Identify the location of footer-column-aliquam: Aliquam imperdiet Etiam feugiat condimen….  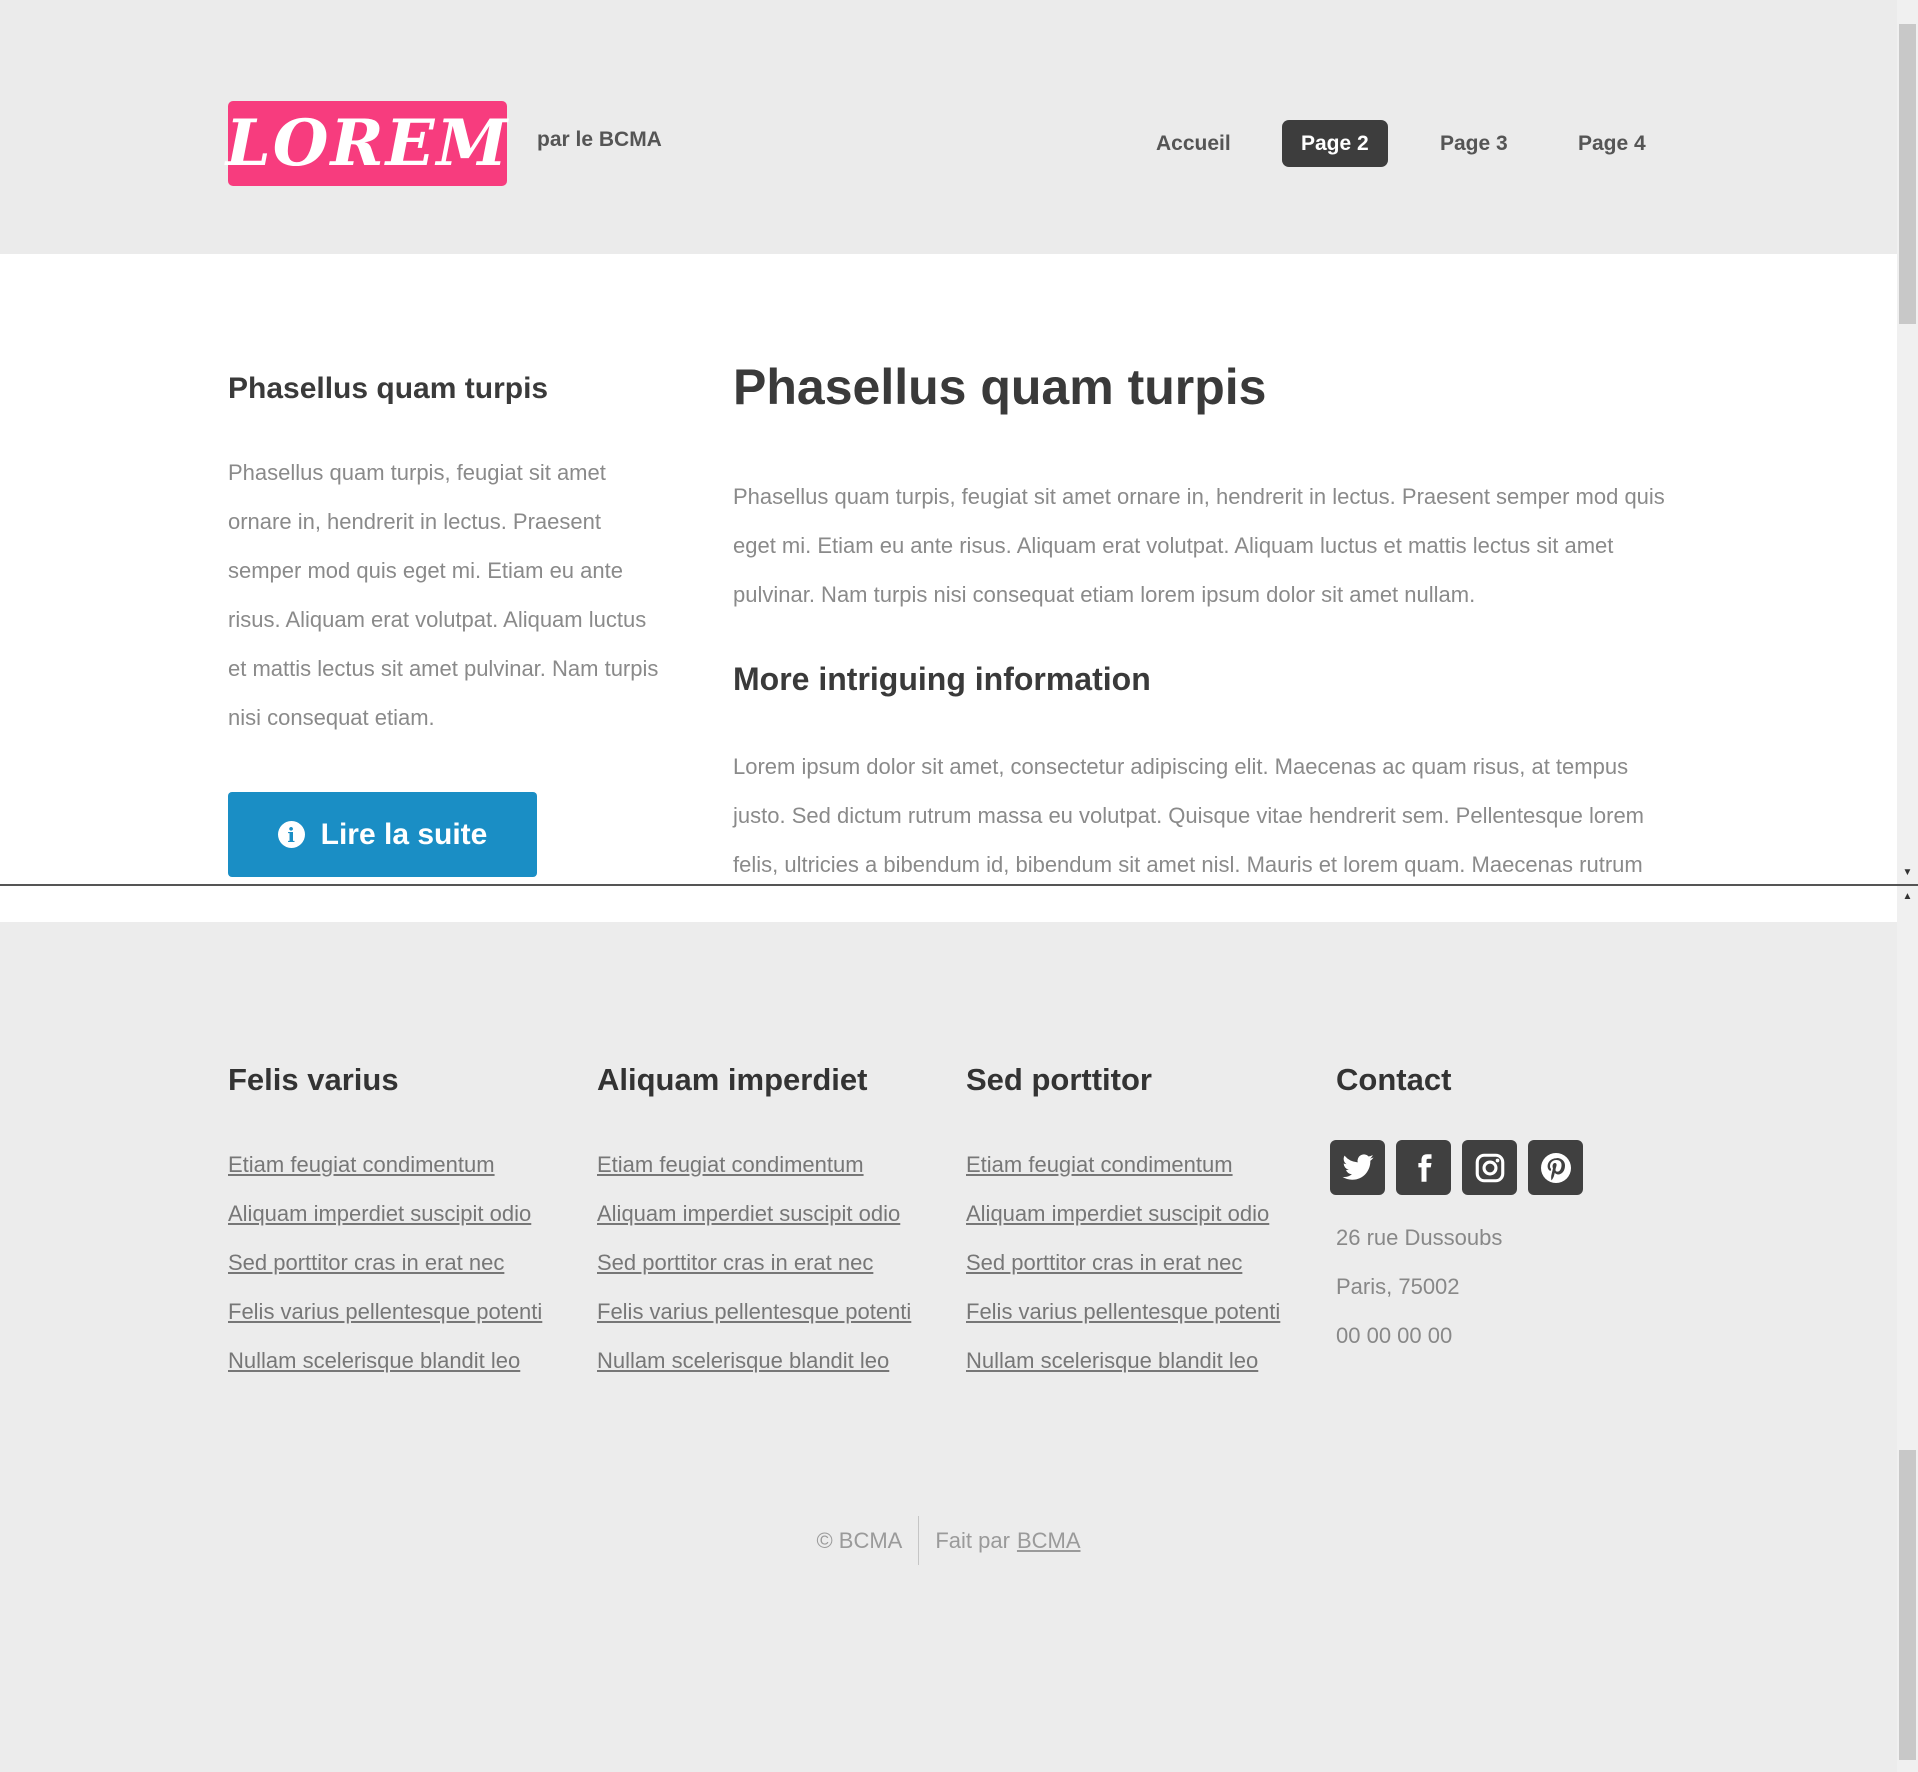
(754, 1223).